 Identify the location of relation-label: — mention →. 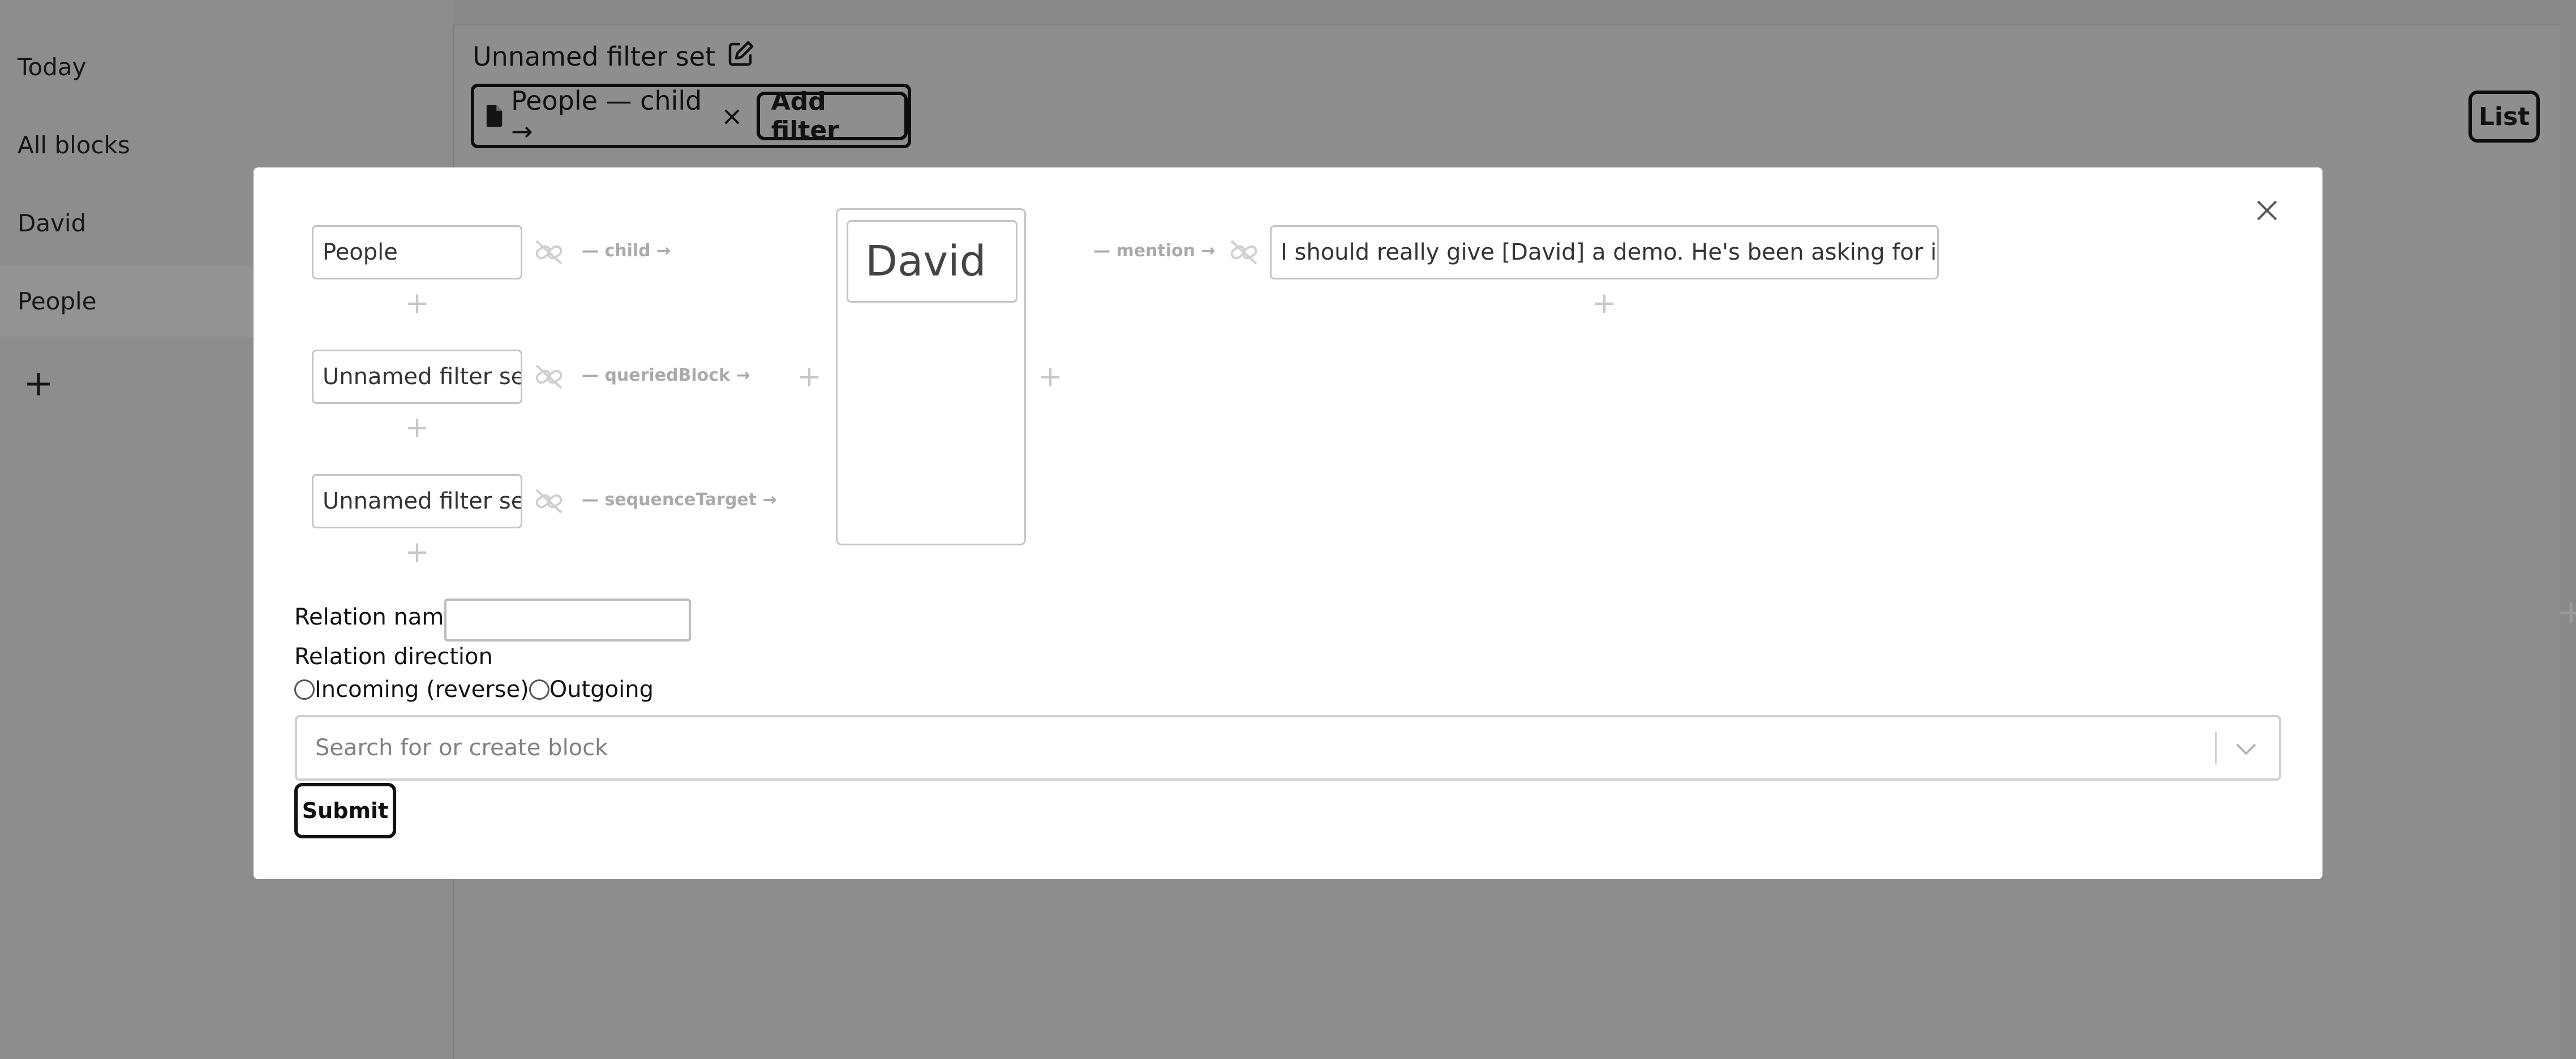
(1154, 251).